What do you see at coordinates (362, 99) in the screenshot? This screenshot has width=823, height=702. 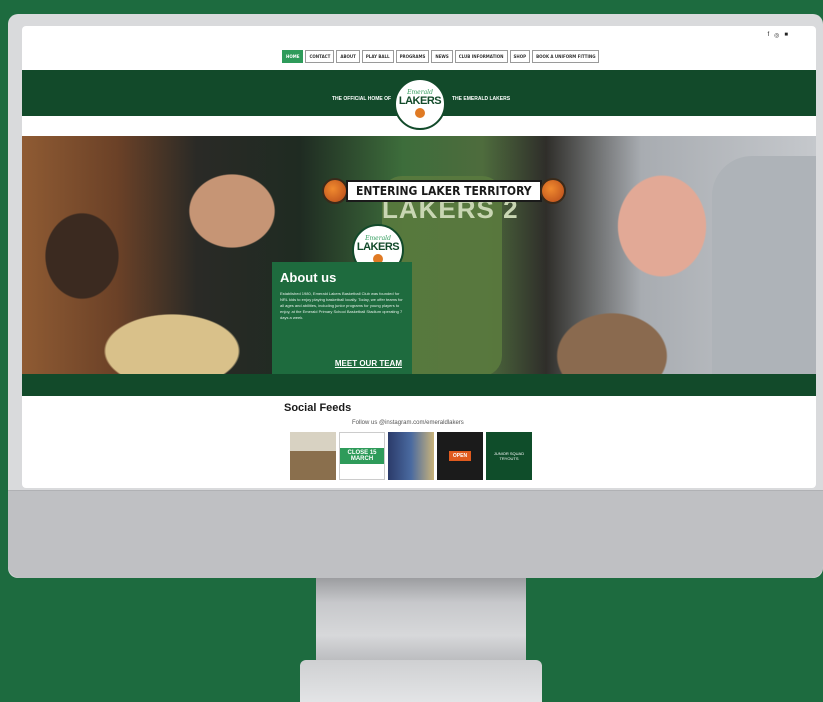 I see `banner-left-text: THE OFFICIAL HOME OF` at bounding box center [362, 99].